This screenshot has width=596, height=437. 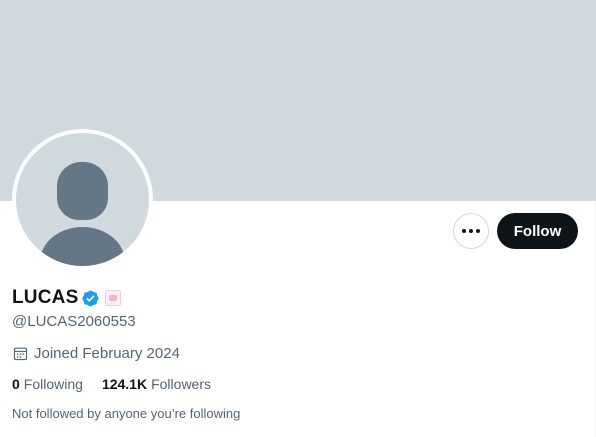 What do you see at coordinates (537, 231) in the screenshot?
I see `follow-button: Follow` at bounding box center [537, 231].